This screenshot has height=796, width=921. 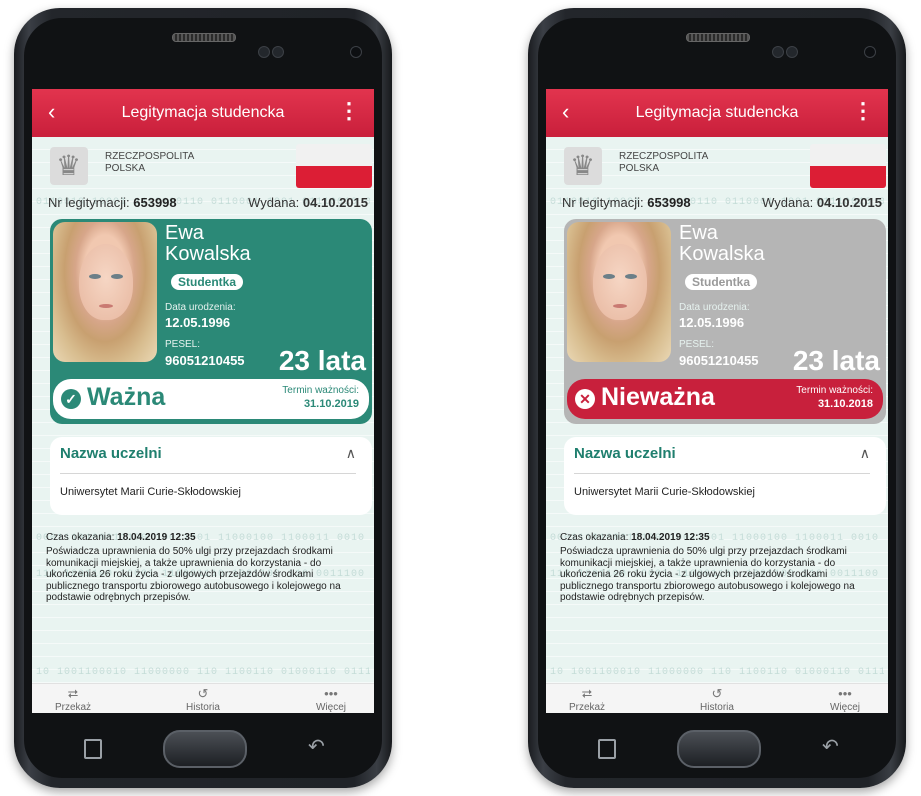 What do you see at coordinates (722, 254) in the screenshot?
I see `last-name: Kowalska` at bounding box center [722, 254].